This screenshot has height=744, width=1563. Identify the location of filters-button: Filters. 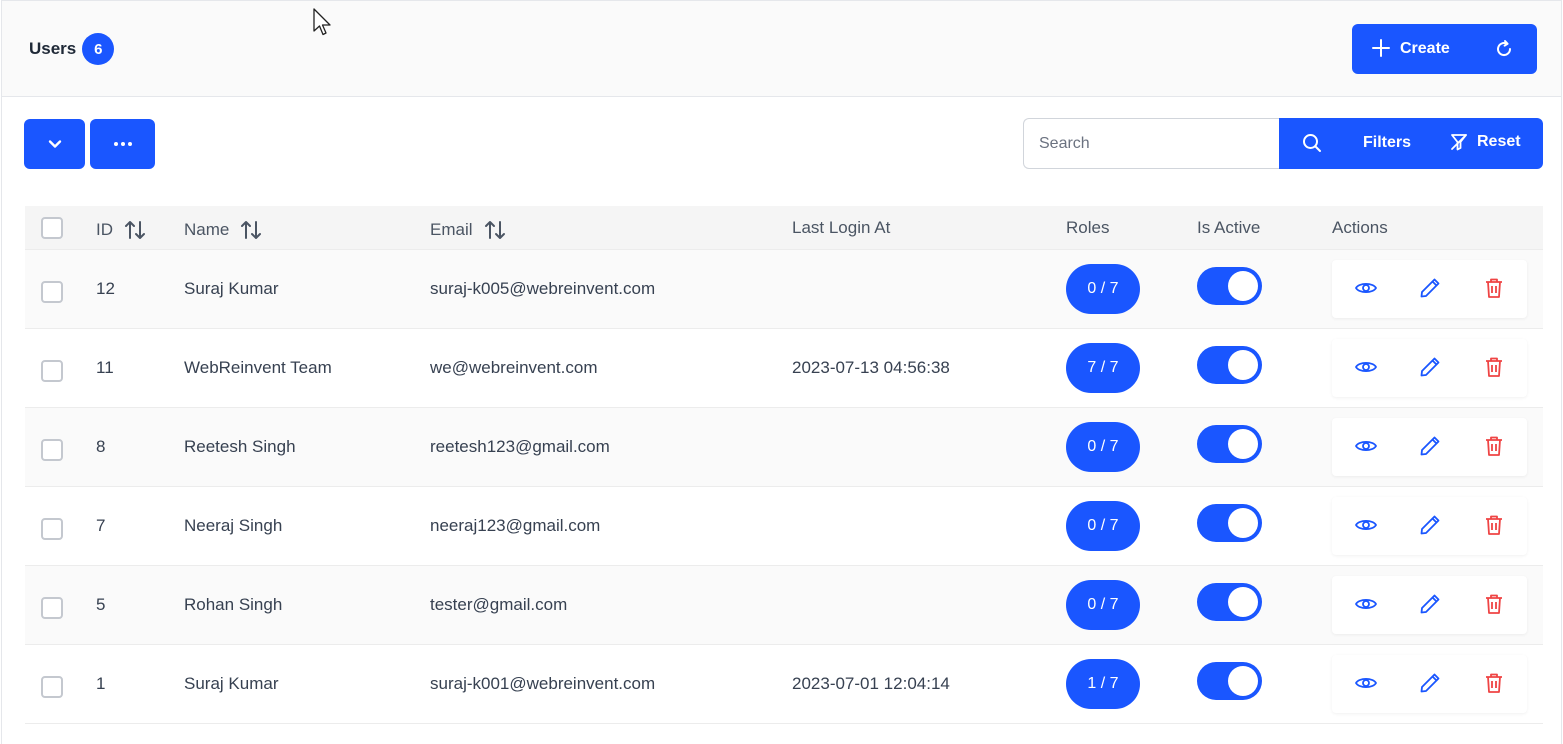
(1387, 143).